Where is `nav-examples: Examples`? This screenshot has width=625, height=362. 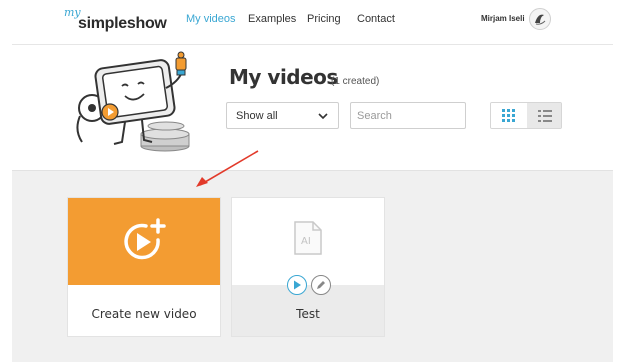
nav-examples: Examples is located at coordinates (272, 19).